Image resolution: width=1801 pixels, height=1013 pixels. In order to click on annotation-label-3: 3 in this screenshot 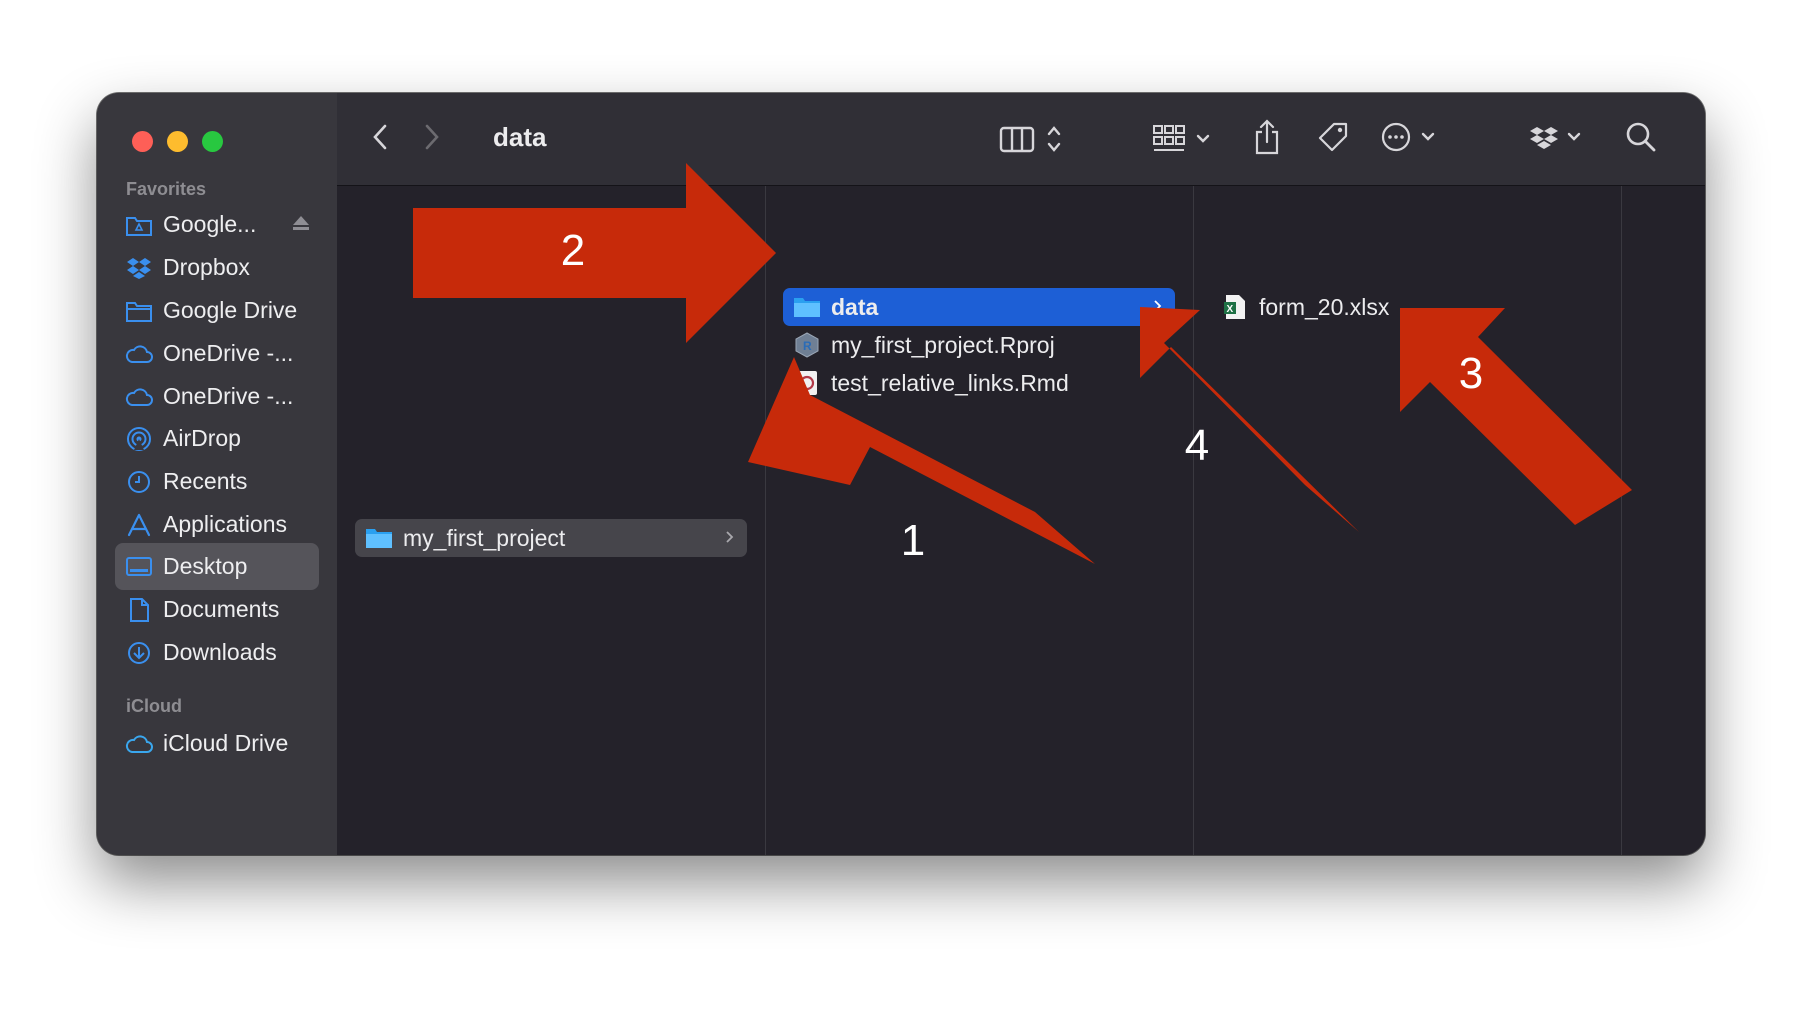, I will do `click(1471, 373)`.